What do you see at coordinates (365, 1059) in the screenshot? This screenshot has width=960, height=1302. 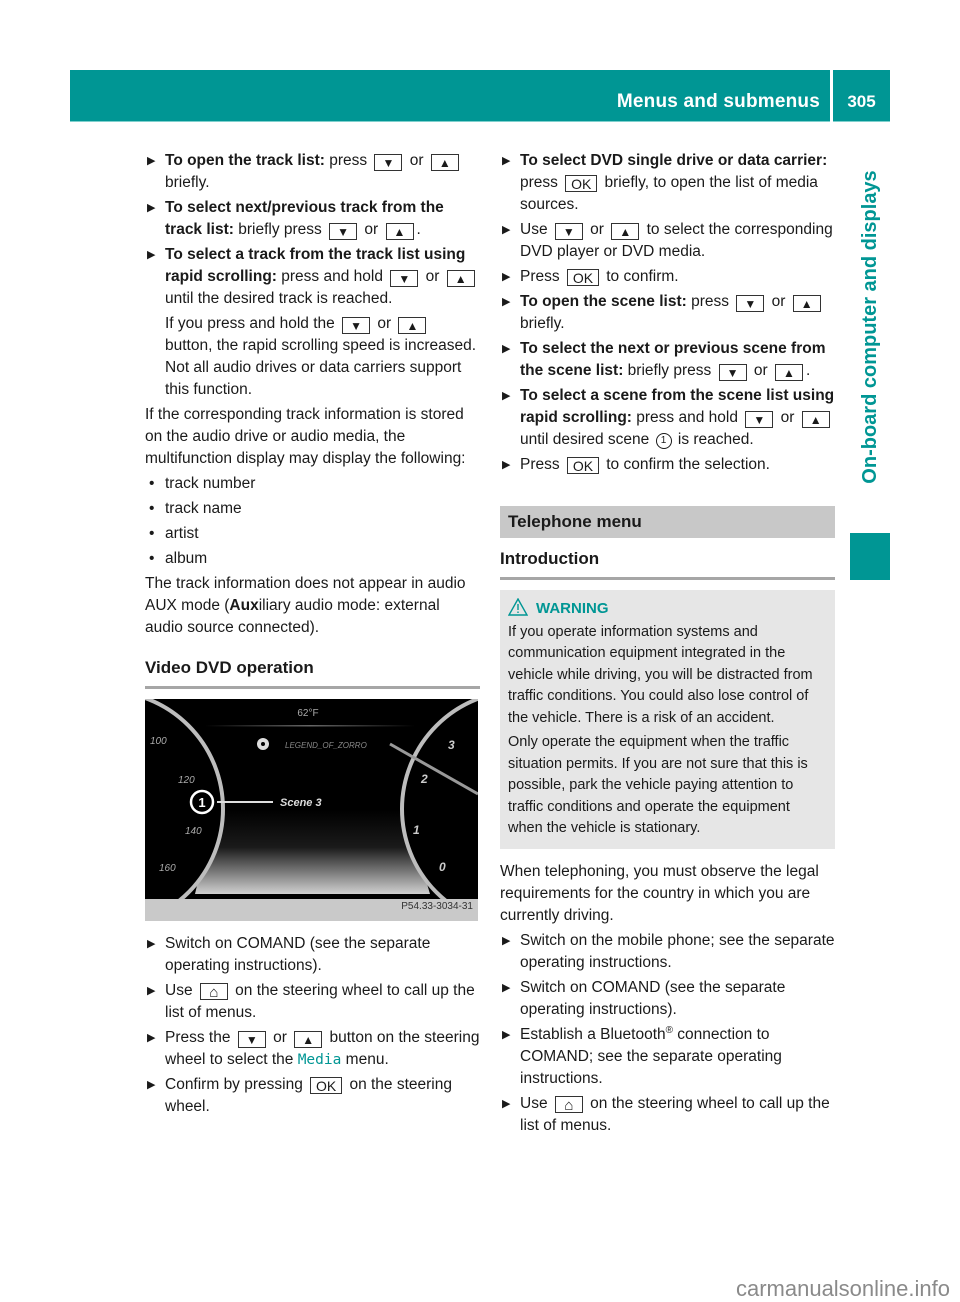 I see `step-text: menu.` at bounding box center [365, 1059].